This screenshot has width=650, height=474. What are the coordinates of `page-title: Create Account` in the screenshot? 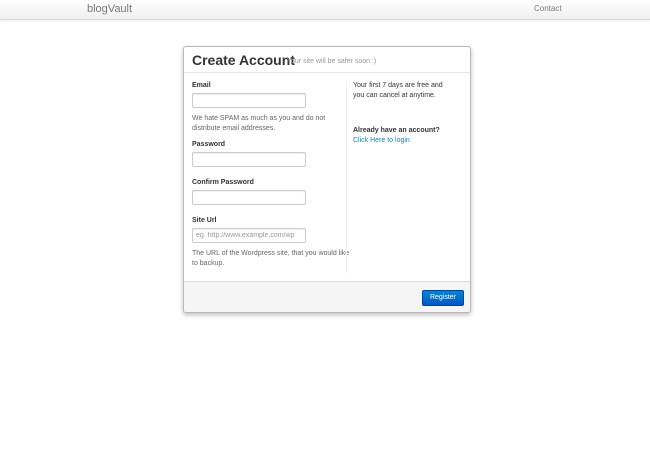 It's located at (243, 60).